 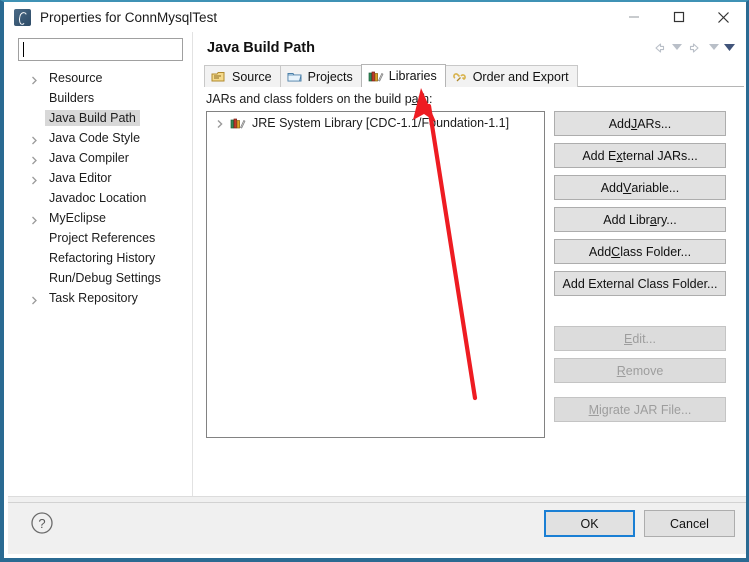 I want to click on close-button, so click(x=723, y=17).